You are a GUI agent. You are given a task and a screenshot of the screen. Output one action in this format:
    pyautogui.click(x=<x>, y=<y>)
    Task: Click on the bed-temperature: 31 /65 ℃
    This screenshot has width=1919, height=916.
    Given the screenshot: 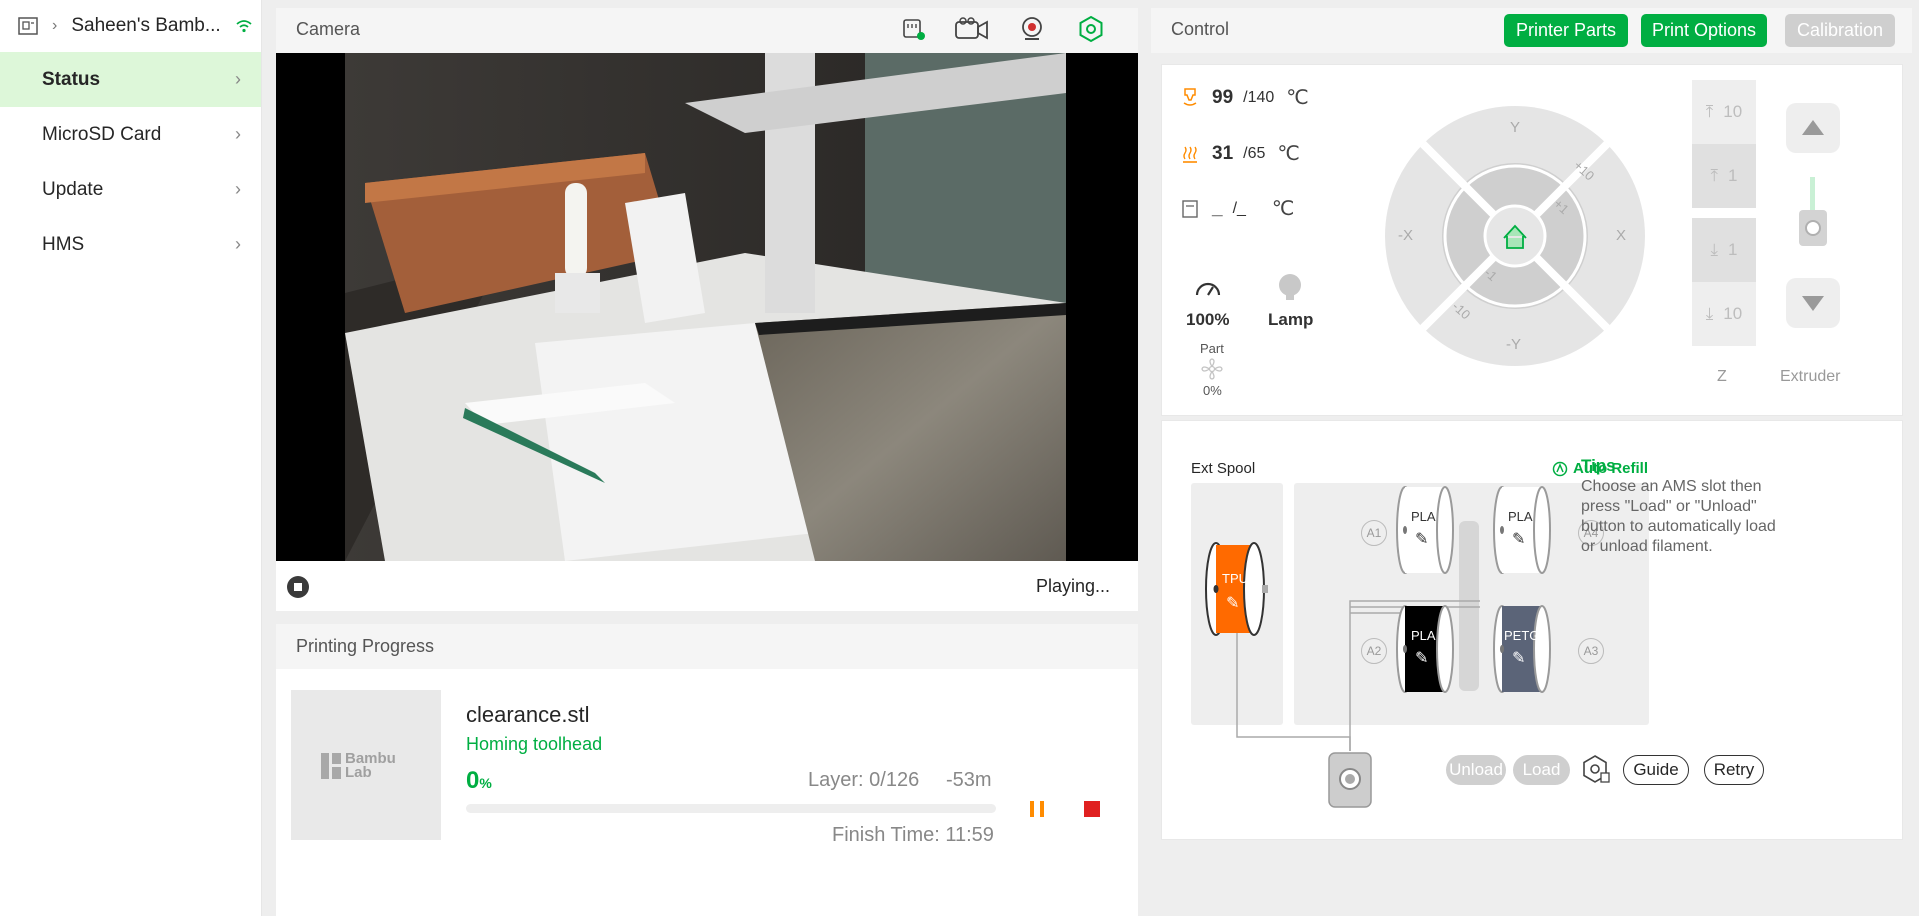 What is the action you would take?
    pyautogui.click(x=1241, y=153)
    